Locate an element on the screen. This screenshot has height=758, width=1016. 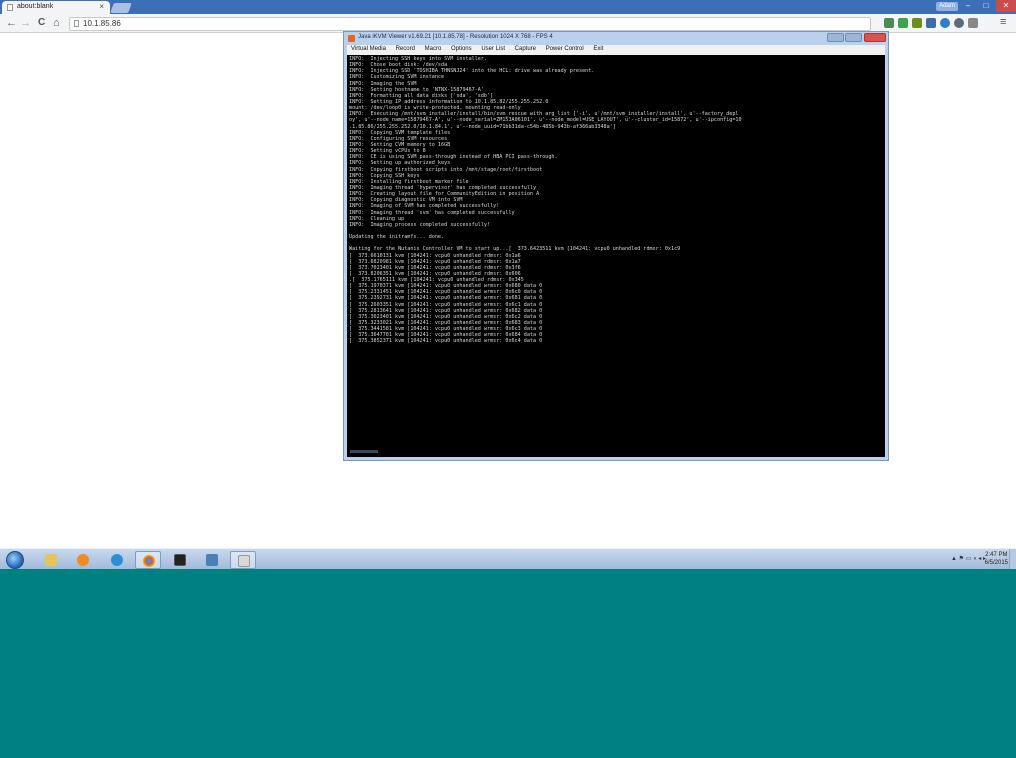
browser-tab-strip: about:blank × Adam – □ ✕ is located at coordinates (508, 7).